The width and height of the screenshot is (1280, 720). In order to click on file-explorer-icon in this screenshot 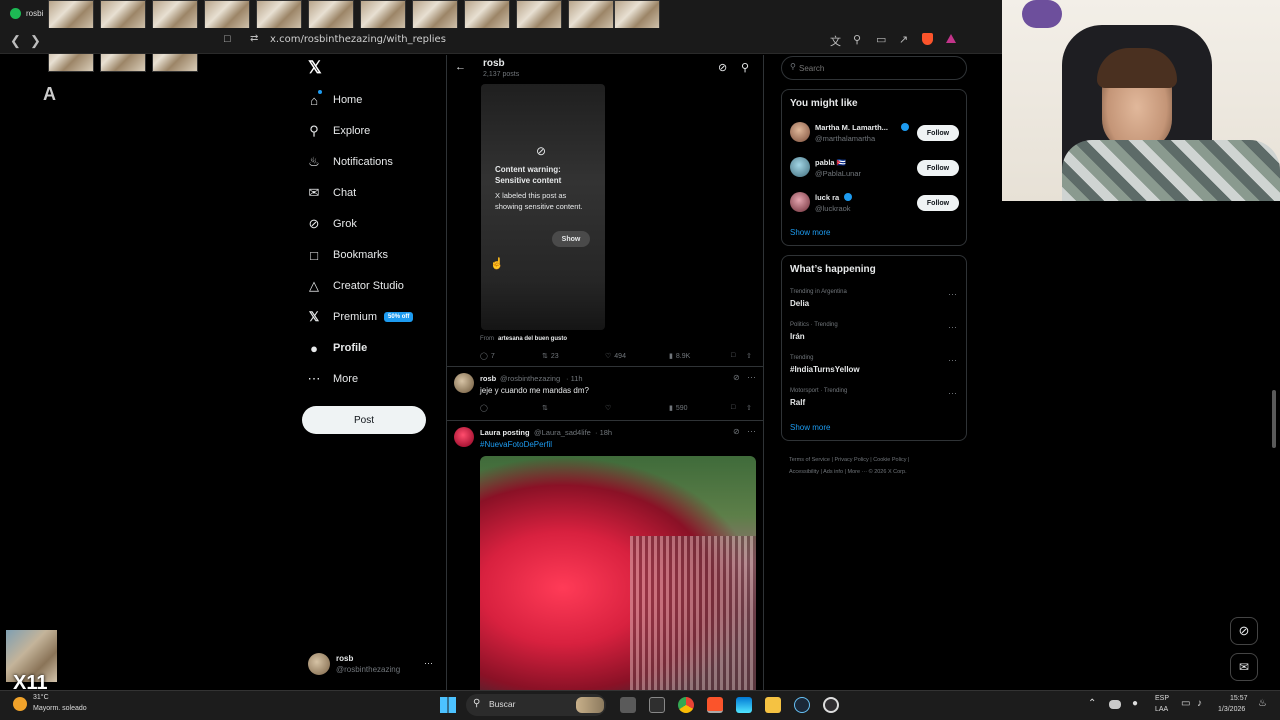, I will do `click(773, 705)`.